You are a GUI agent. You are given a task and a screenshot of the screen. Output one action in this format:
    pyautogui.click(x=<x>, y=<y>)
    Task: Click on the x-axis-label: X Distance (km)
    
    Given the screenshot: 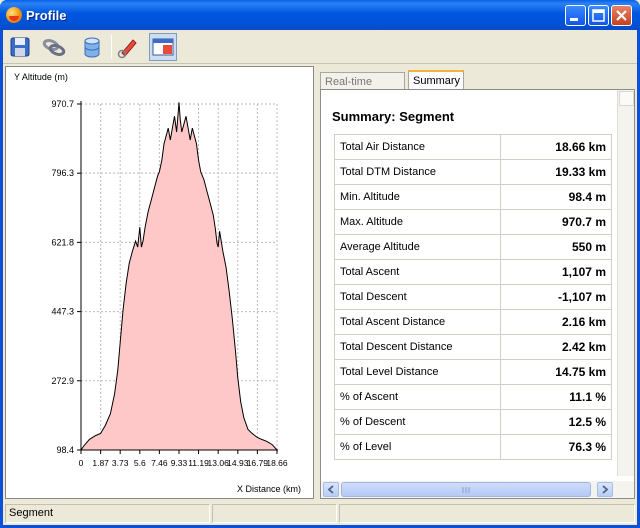 What is the action you would take?
    pyautogui.click(x=269, y=489)
    